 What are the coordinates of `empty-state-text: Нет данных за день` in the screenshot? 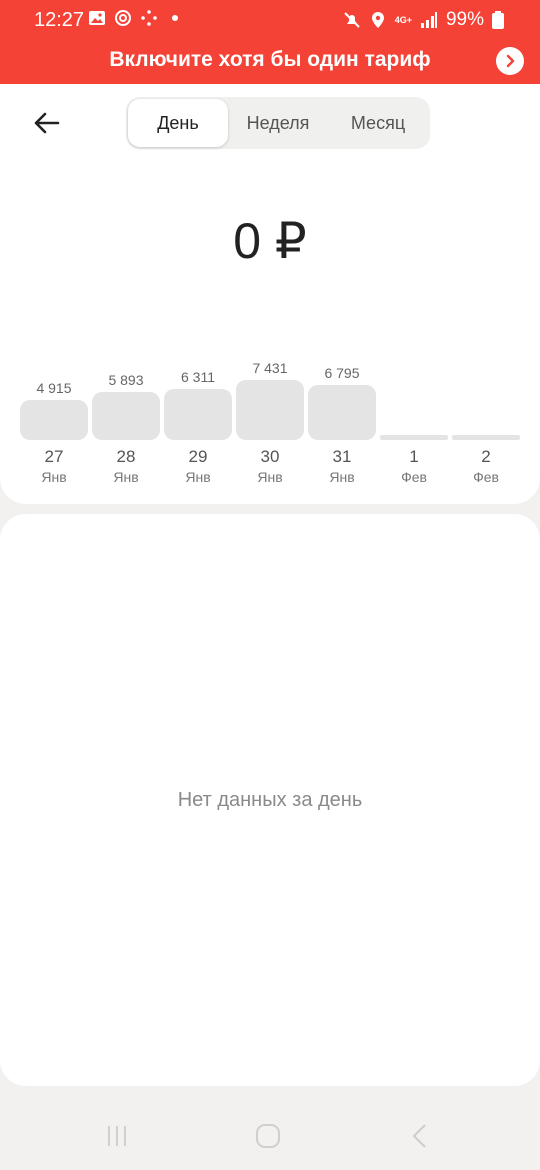 It's located at (270, 800).